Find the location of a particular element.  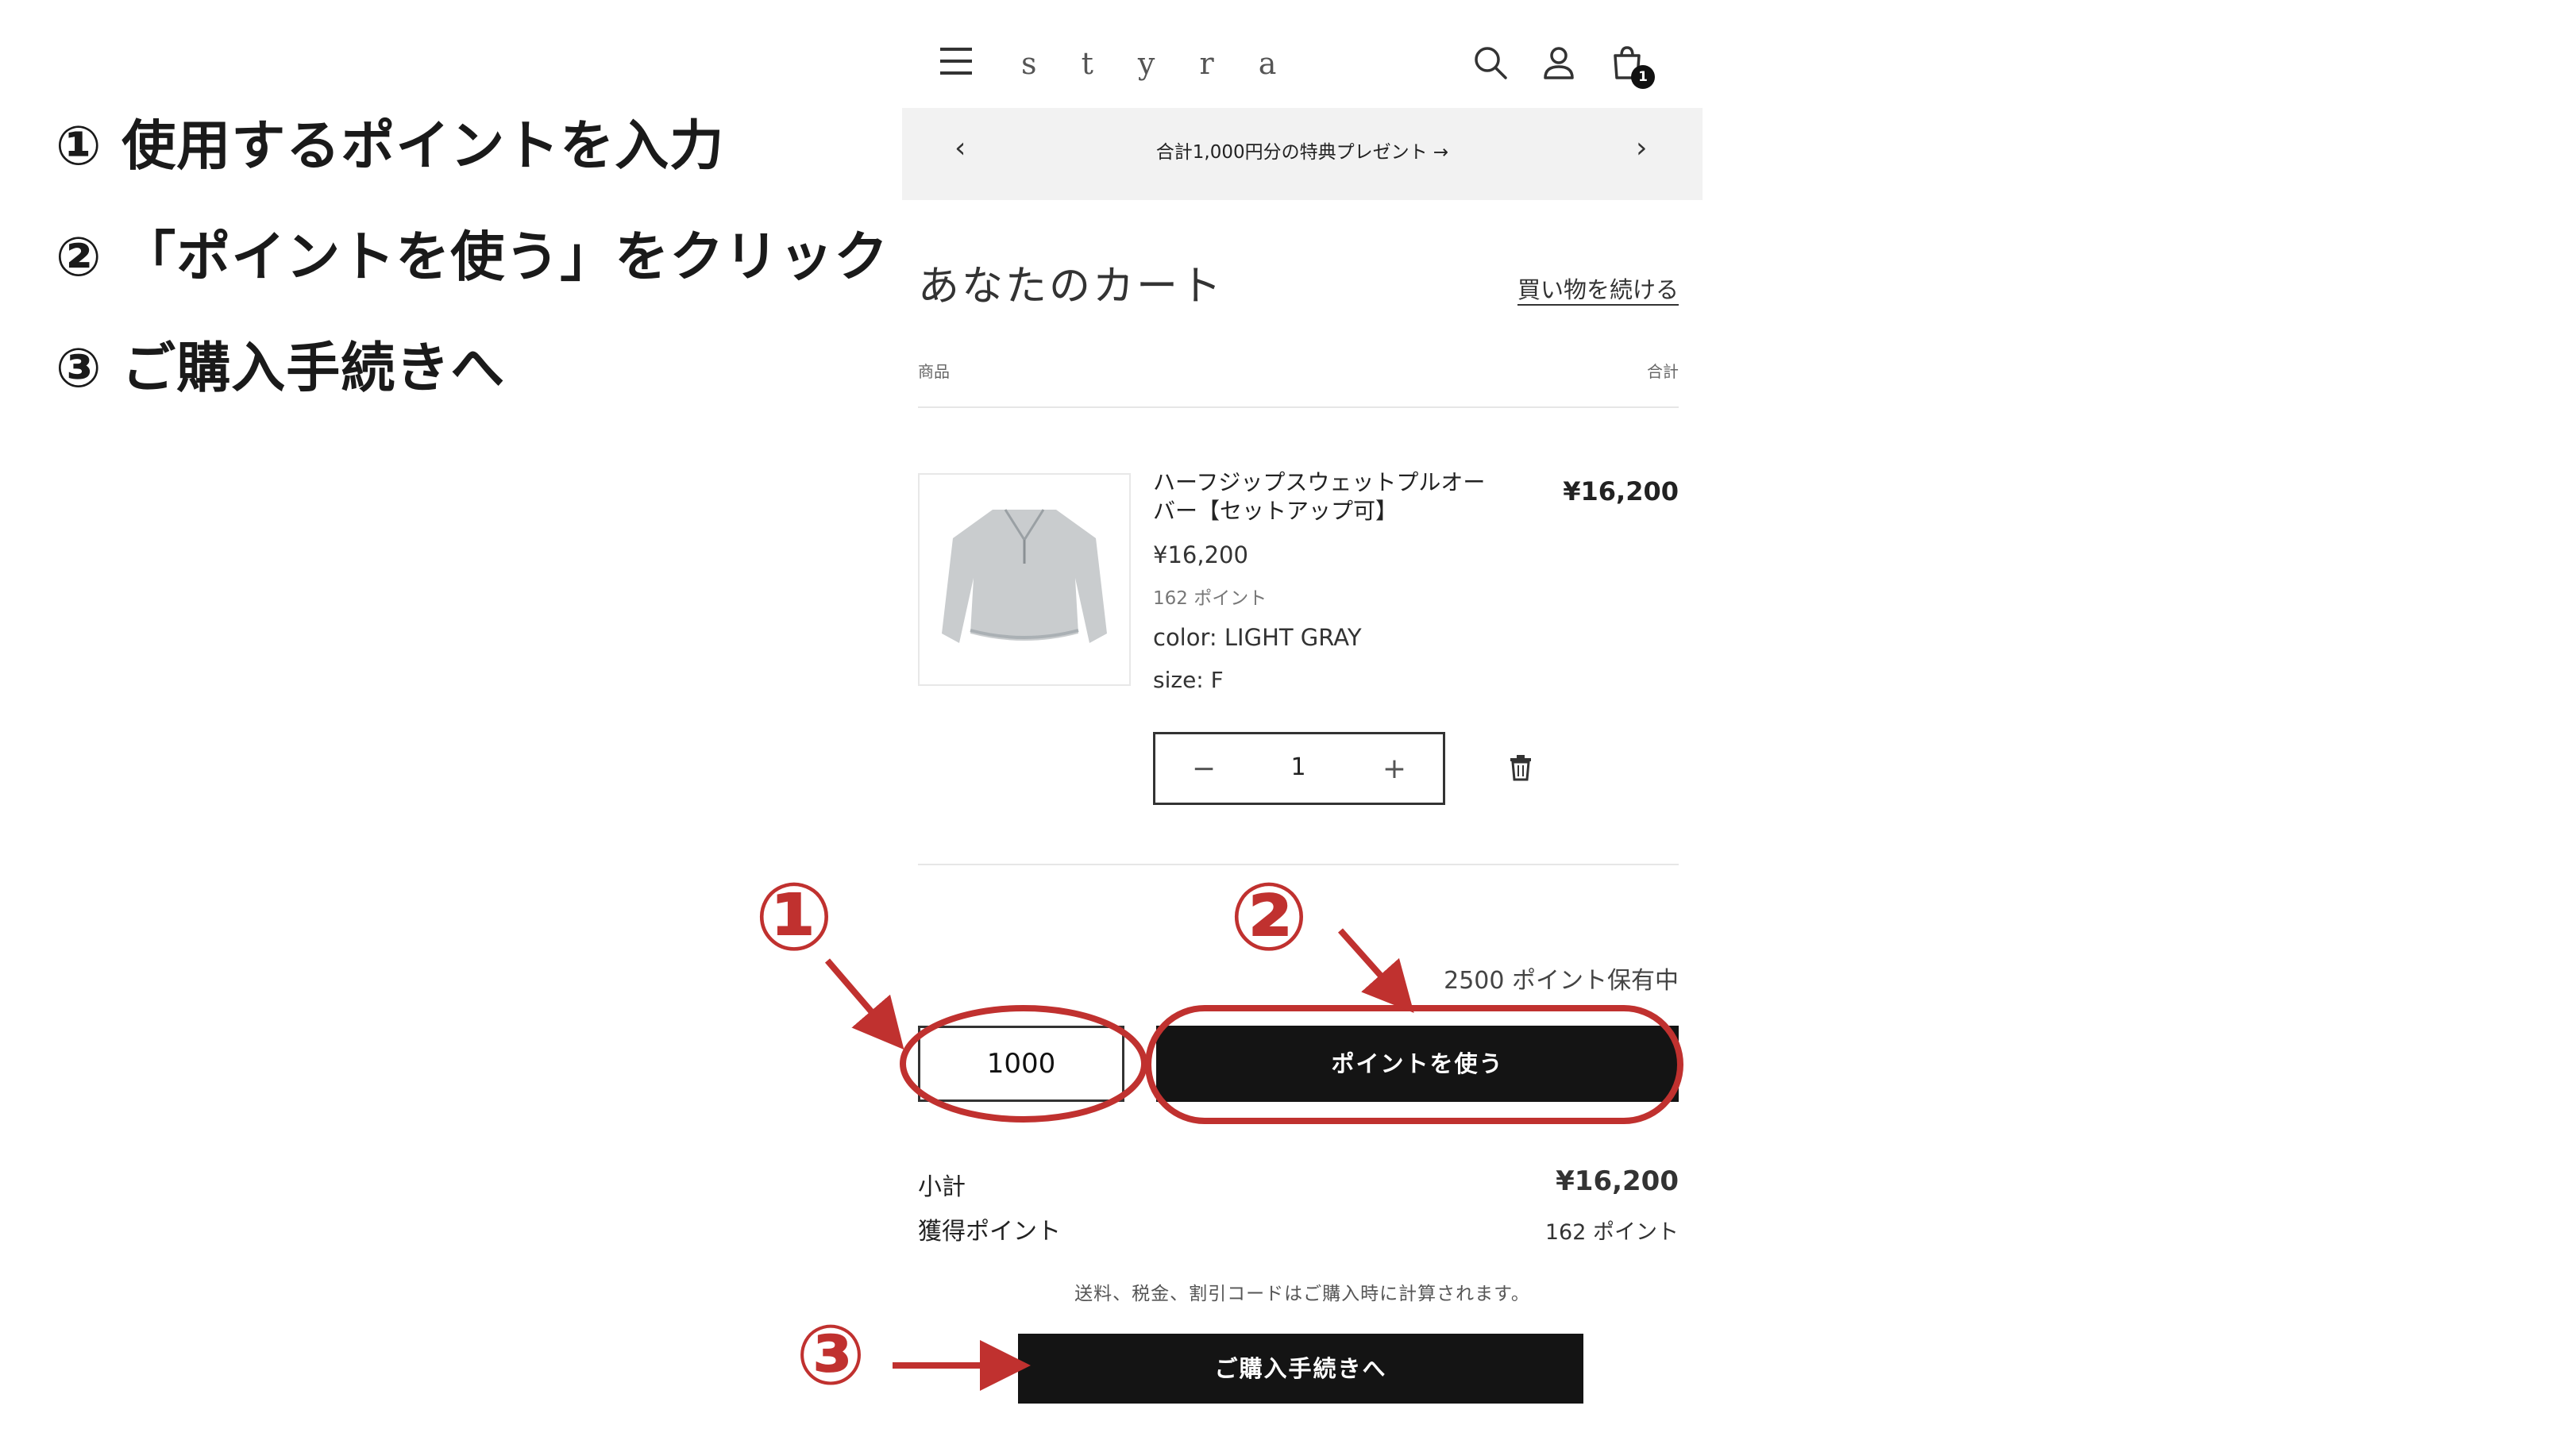

quantity-value: 1 is located at coordinates (1298, 767).